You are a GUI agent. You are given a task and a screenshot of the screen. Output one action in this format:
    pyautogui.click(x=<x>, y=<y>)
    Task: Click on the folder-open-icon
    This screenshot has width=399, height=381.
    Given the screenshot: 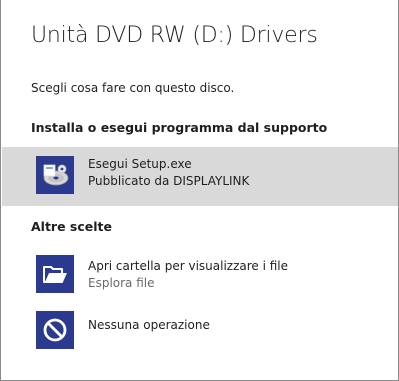 What is the action you would take?
    pyautogui.click(x=55, y=274)
    